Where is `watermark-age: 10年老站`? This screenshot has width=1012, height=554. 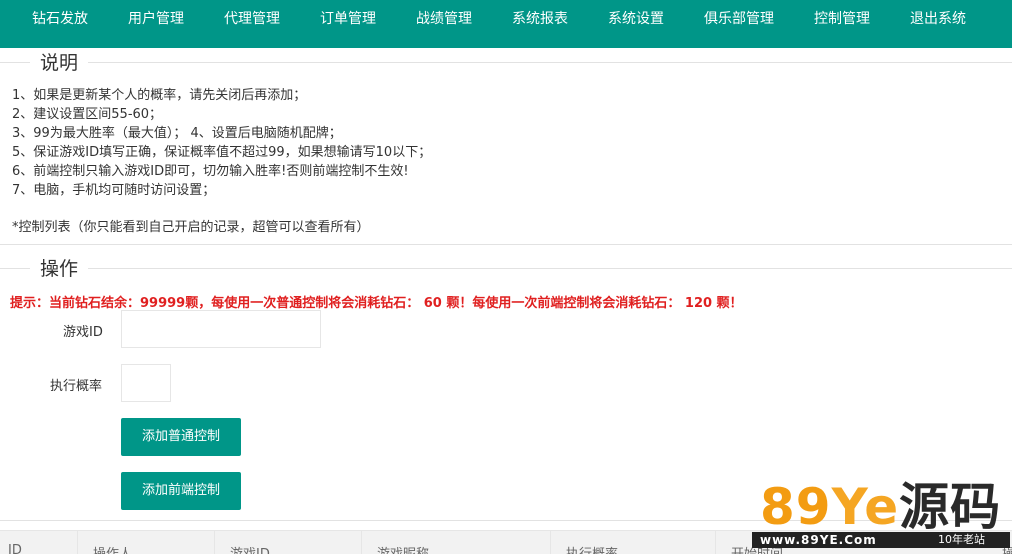 watermark-age: 10年老站 is located at coordinates (961, 539).